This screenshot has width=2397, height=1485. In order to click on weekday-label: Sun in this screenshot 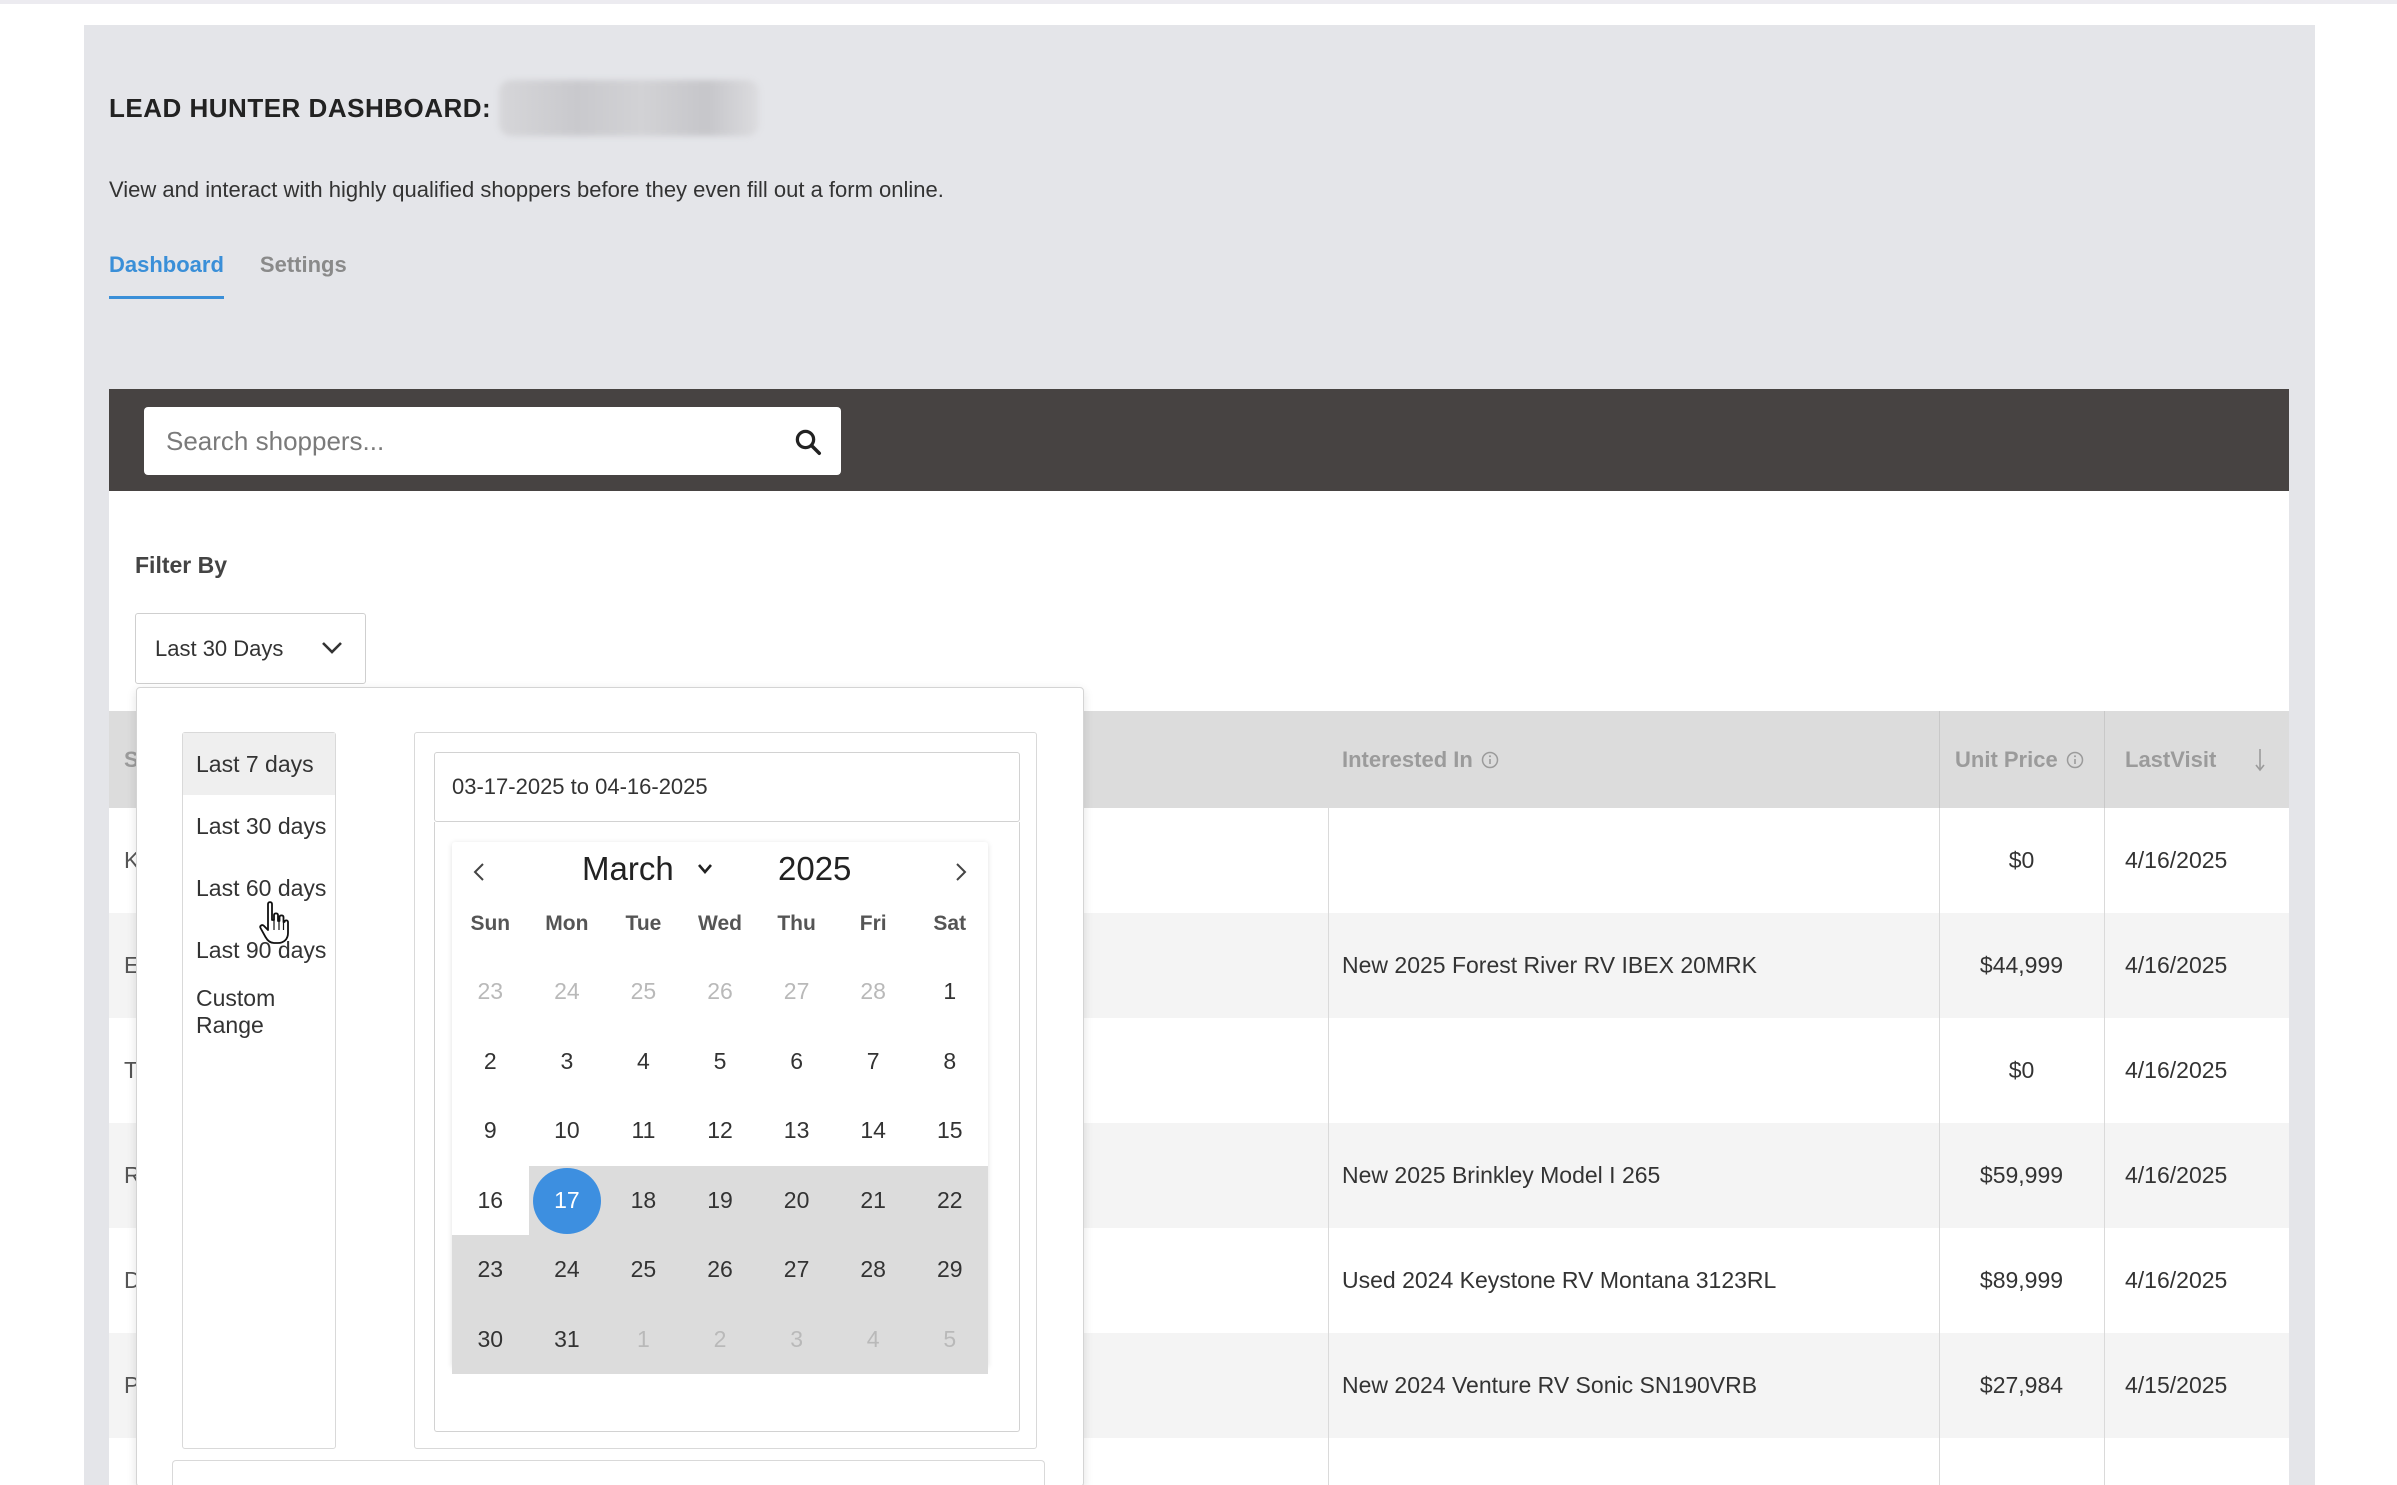, I will do `click(490, 923)`.